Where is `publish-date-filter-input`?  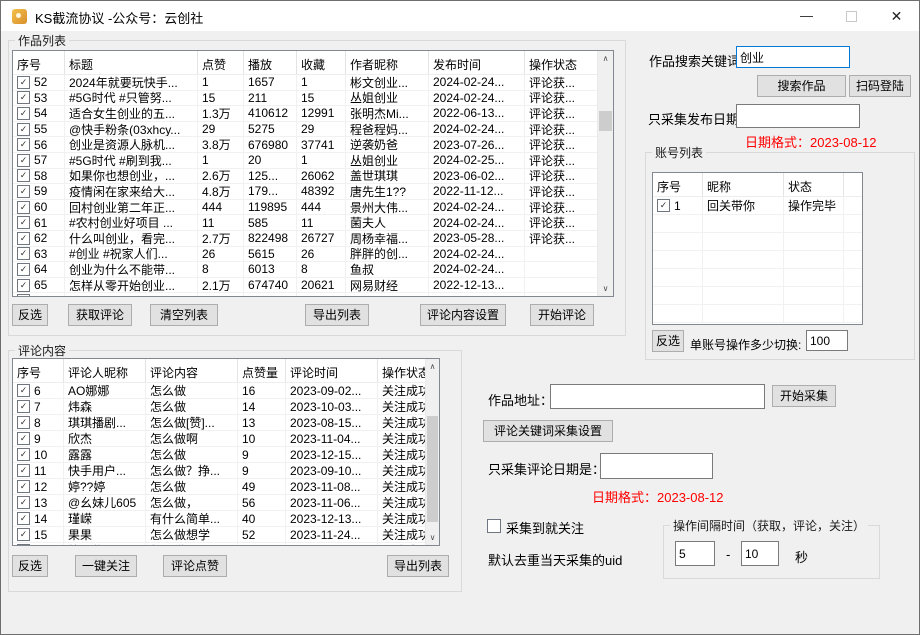 publish-date-filter-input is located at coordinates (798, 116).